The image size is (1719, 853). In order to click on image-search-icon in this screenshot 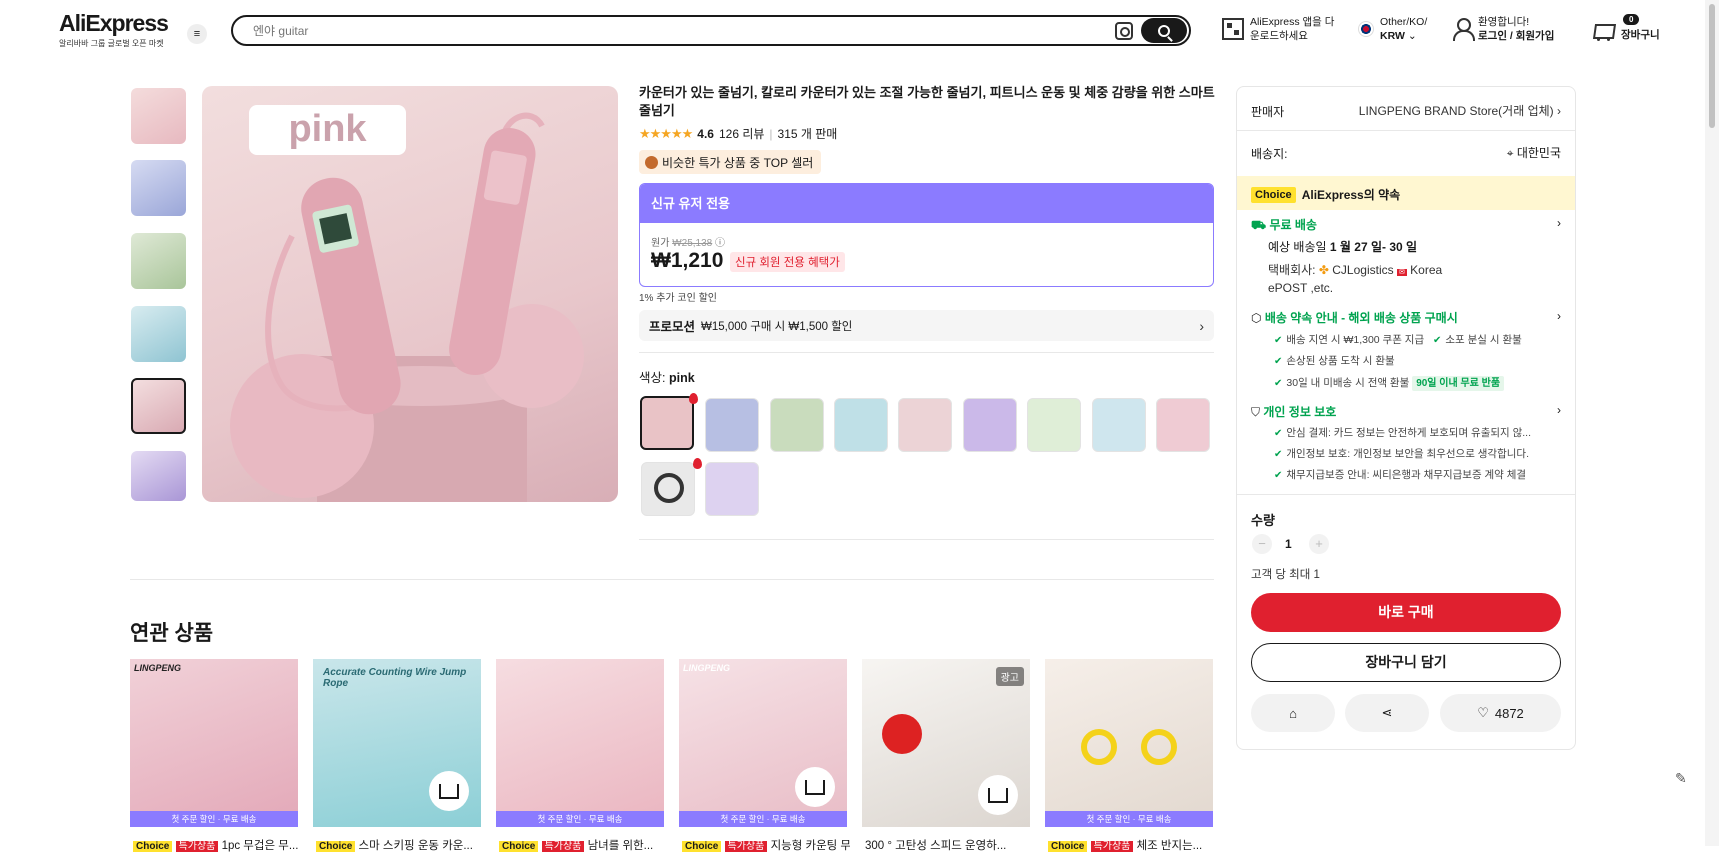, I will do `click(1124, 31)`.